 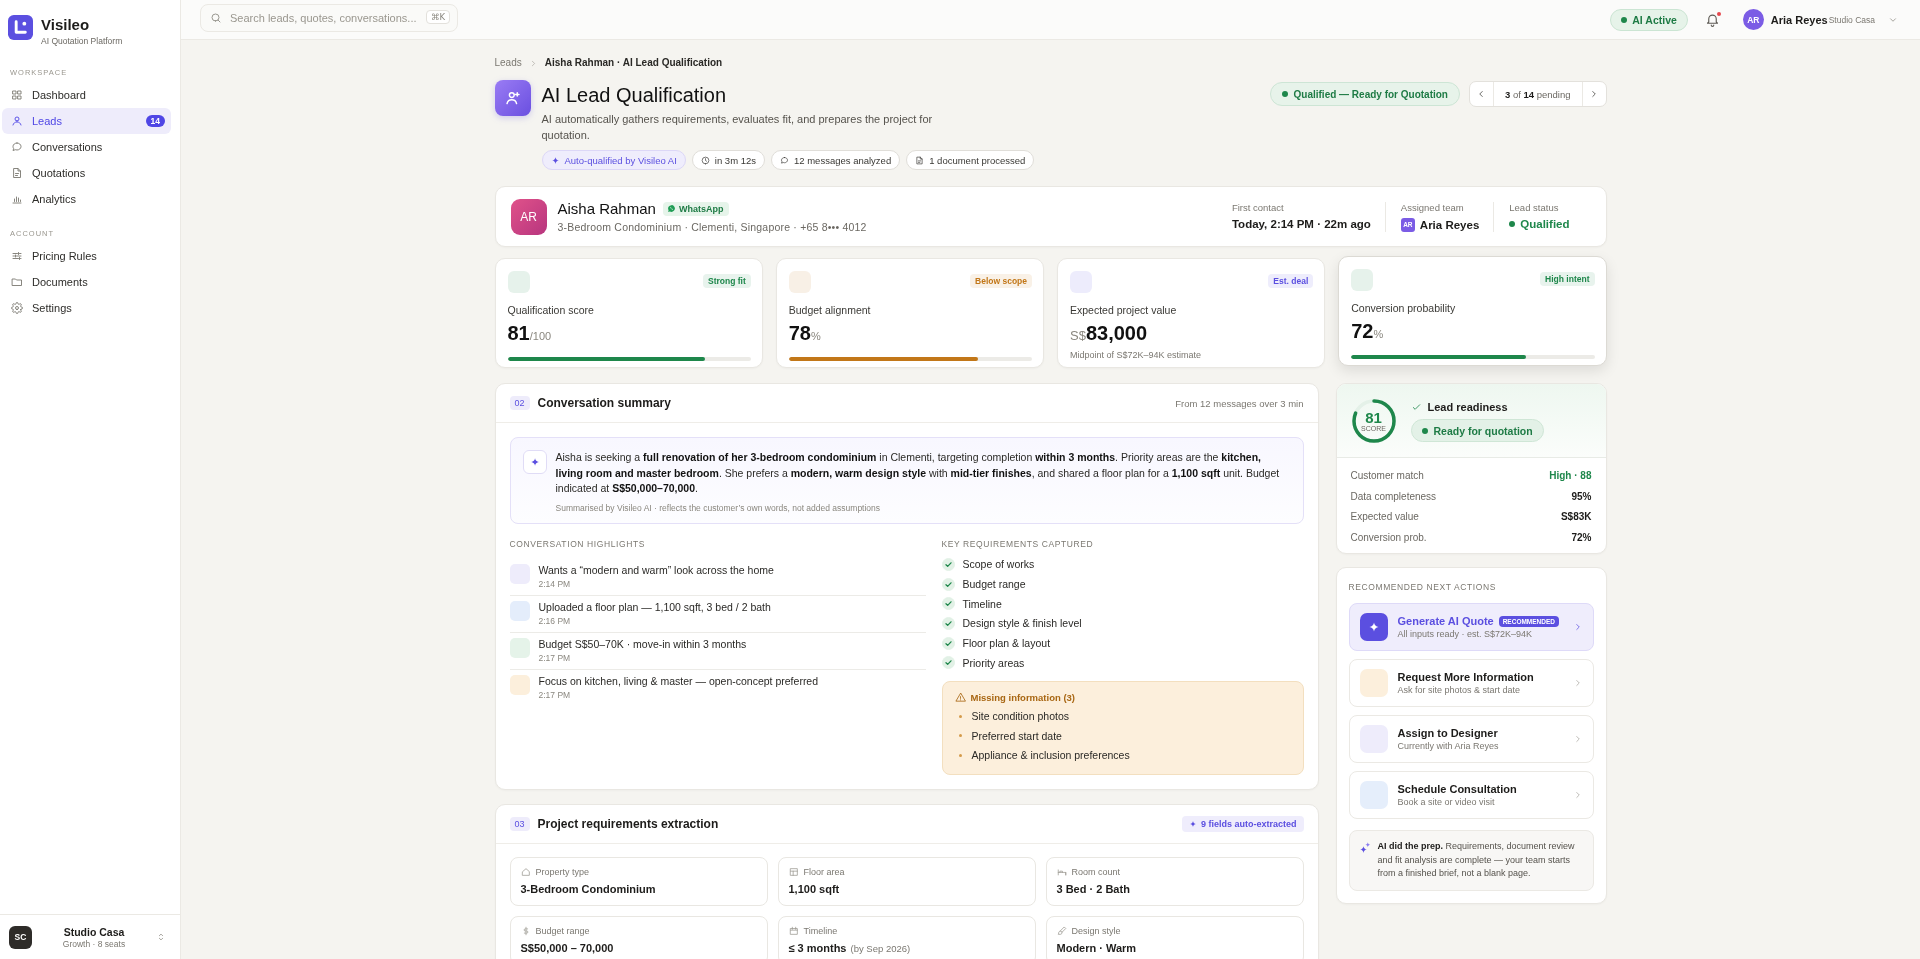 I want to click on action-subtitle: Currently with Aria Reyes, so click(x=1448, y=746).